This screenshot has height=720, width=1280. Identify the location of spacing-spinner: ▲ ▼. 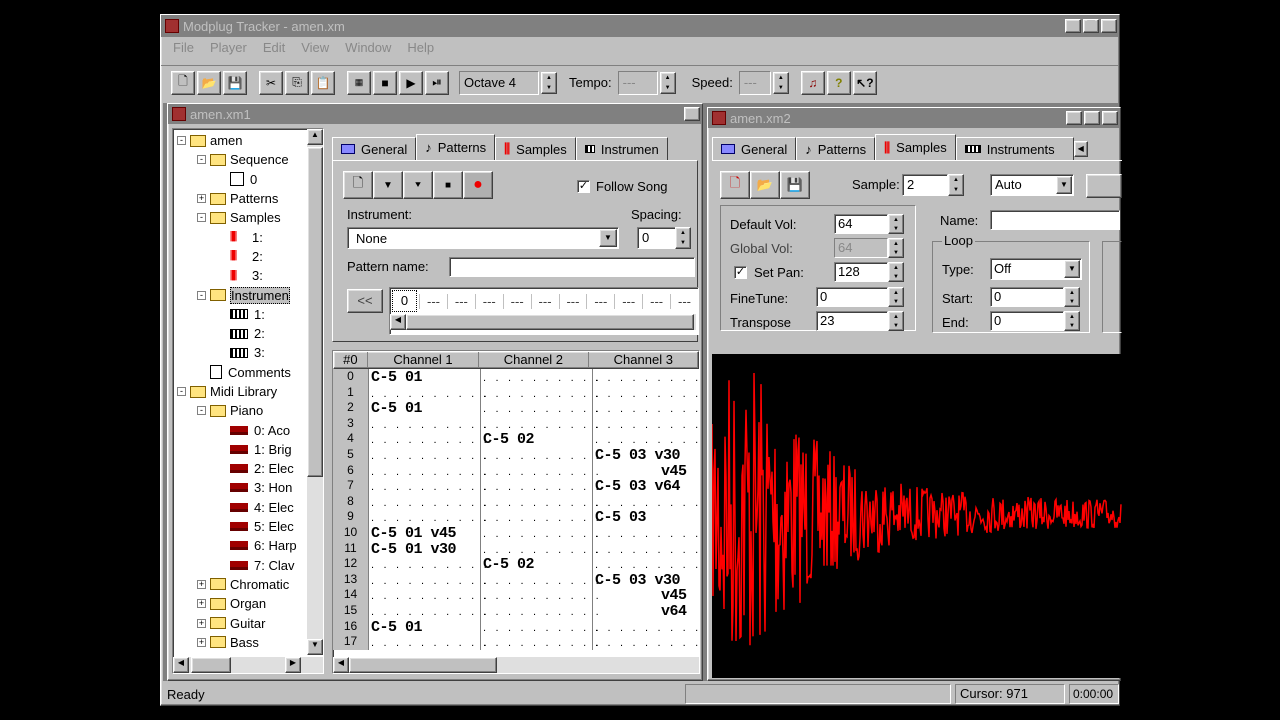
(683, 238).